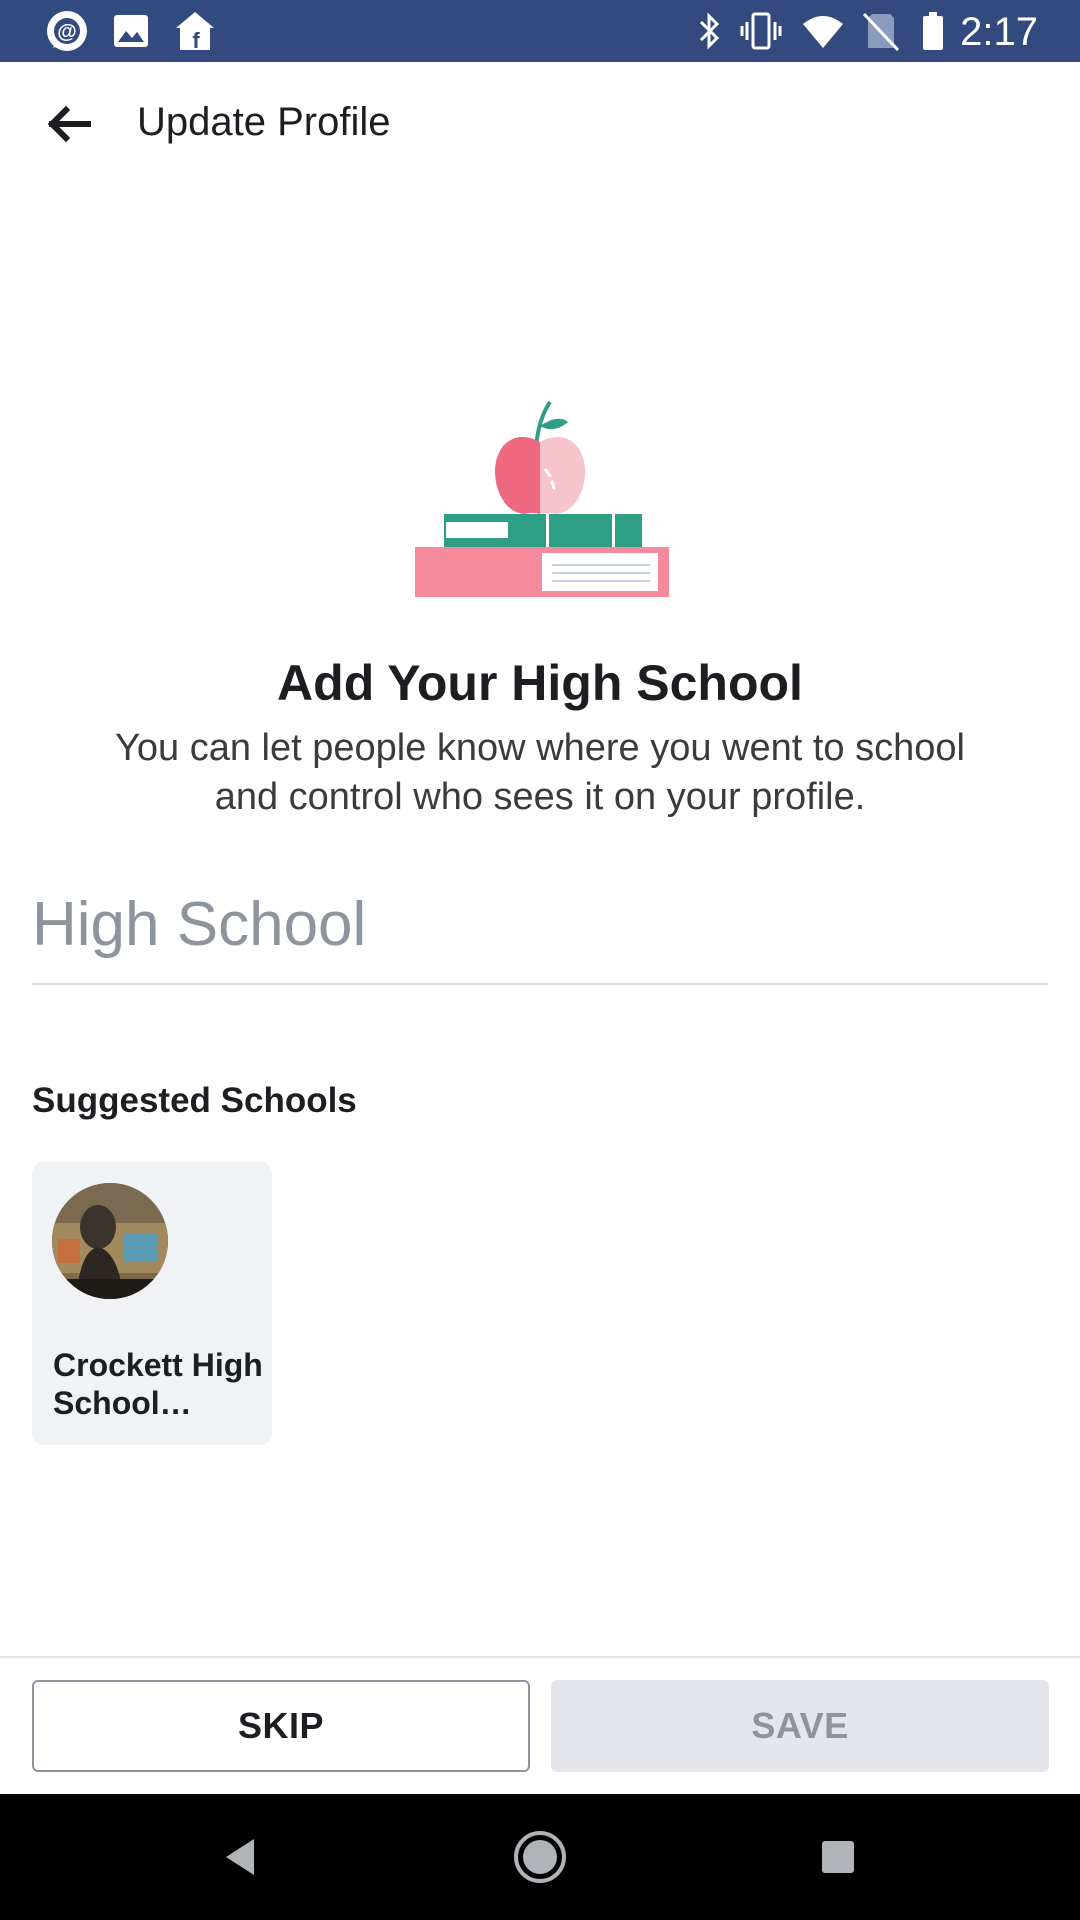  I want to click on headline: Add Your High School, so click(540, 683).